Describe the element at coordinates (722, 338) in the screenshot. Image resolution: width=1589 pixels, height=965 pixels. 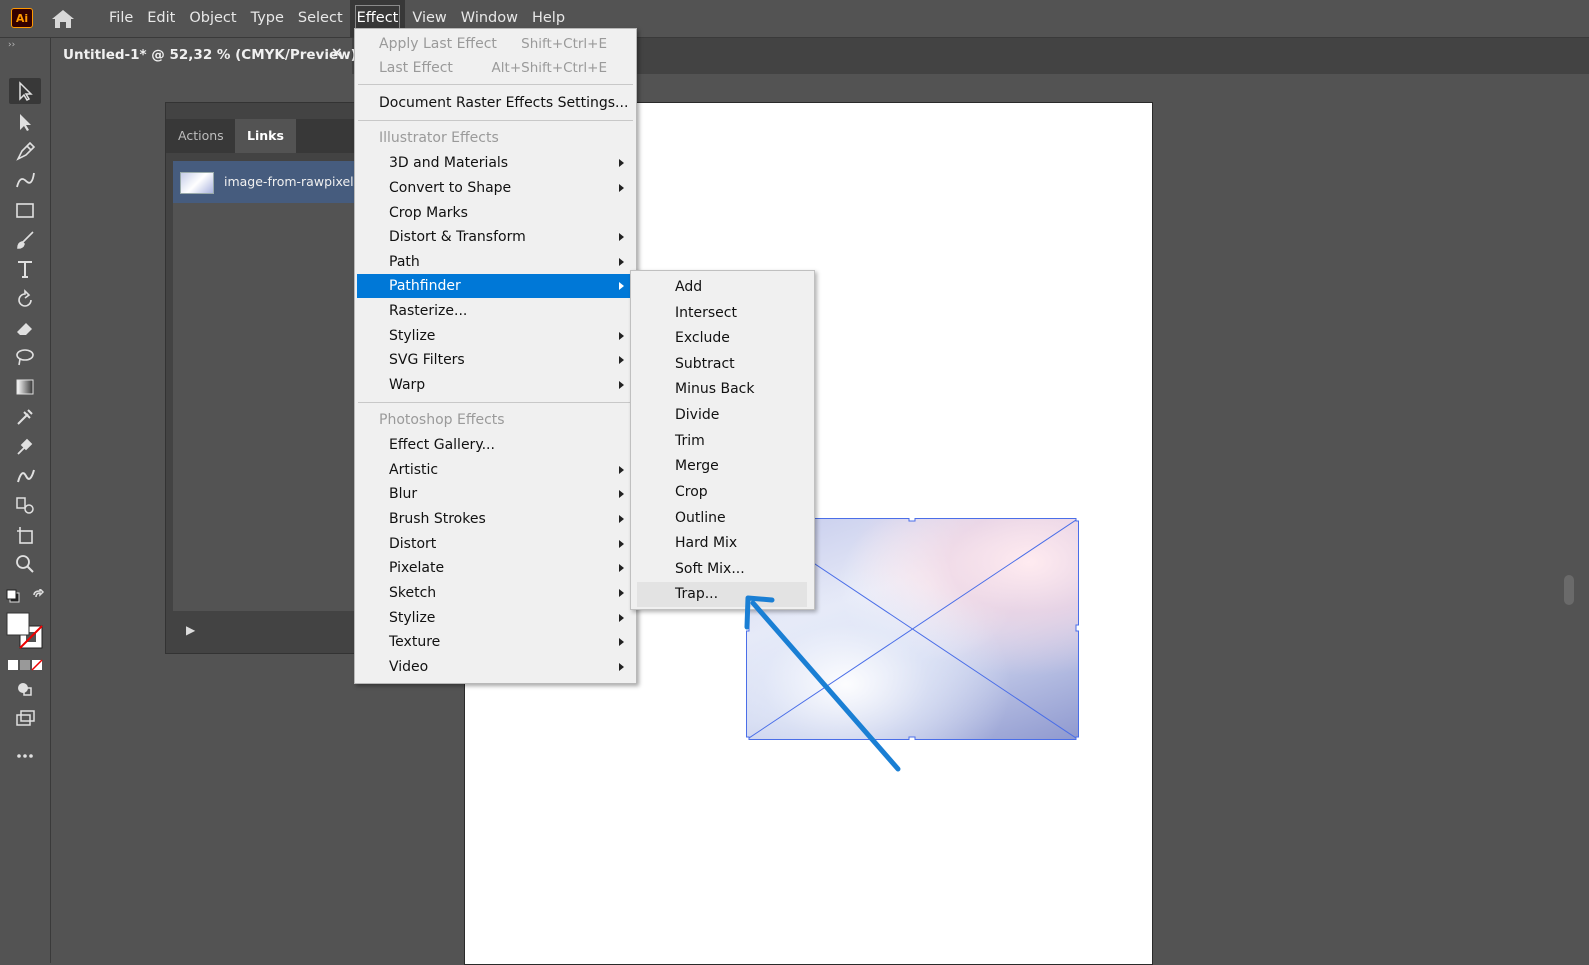
I see `submenu-item-exclude: Exclude` at that location.